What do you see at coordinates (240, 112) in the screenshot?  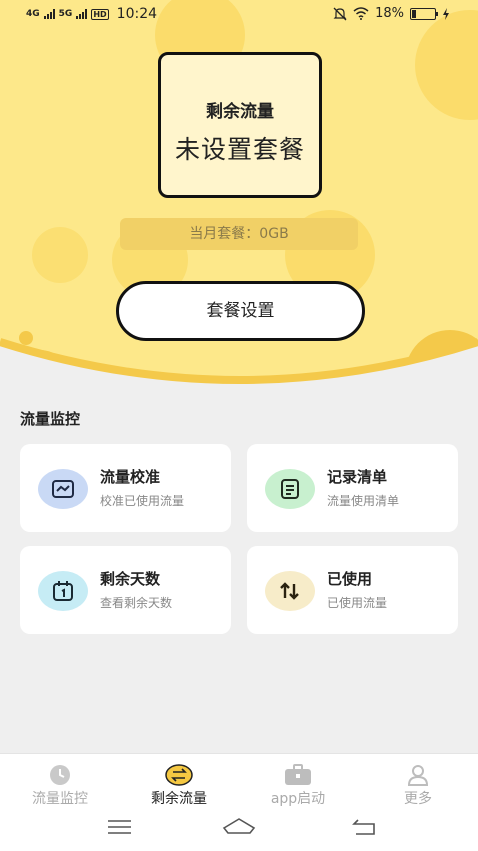 I see `remaining-data-label: 剩余流量` at bounding box center [240, 112].